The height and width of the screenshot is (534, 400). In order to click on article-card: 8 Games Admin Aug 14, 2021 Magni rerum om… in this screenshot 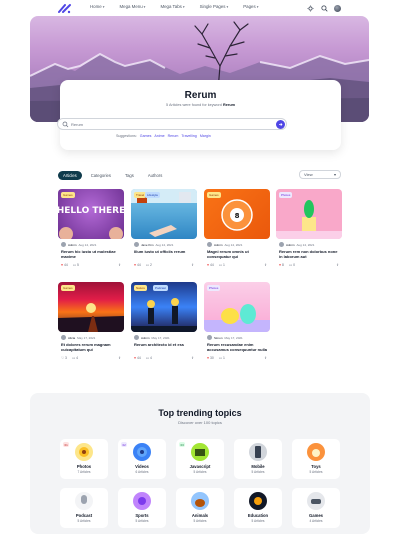, I will do `click(237, 230)`.